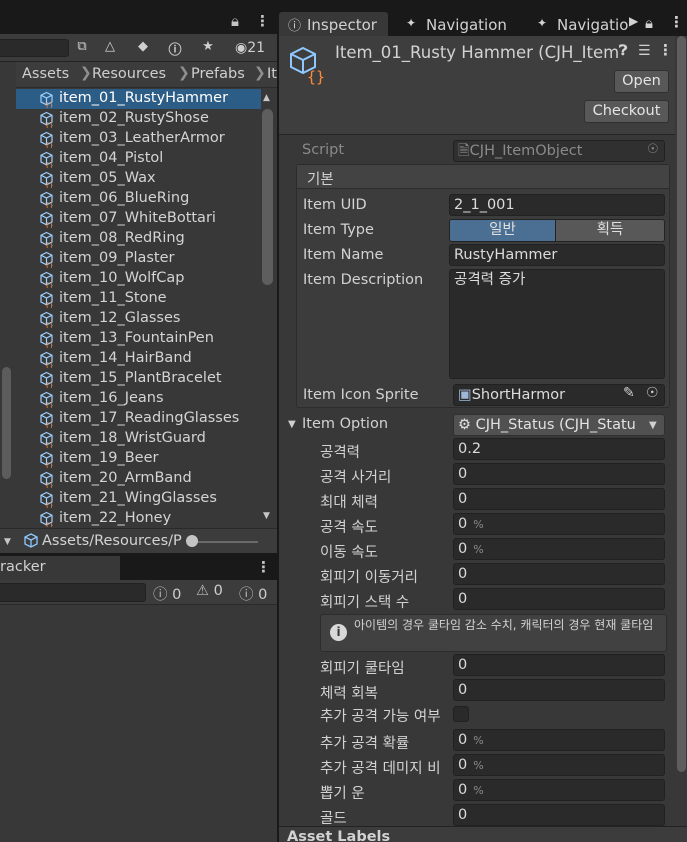 The image size is (687, 842). Describe the element at coordinates (138, 99) in the screenshot. I see `list-item: {} item_01_RustyHammer` at that location.